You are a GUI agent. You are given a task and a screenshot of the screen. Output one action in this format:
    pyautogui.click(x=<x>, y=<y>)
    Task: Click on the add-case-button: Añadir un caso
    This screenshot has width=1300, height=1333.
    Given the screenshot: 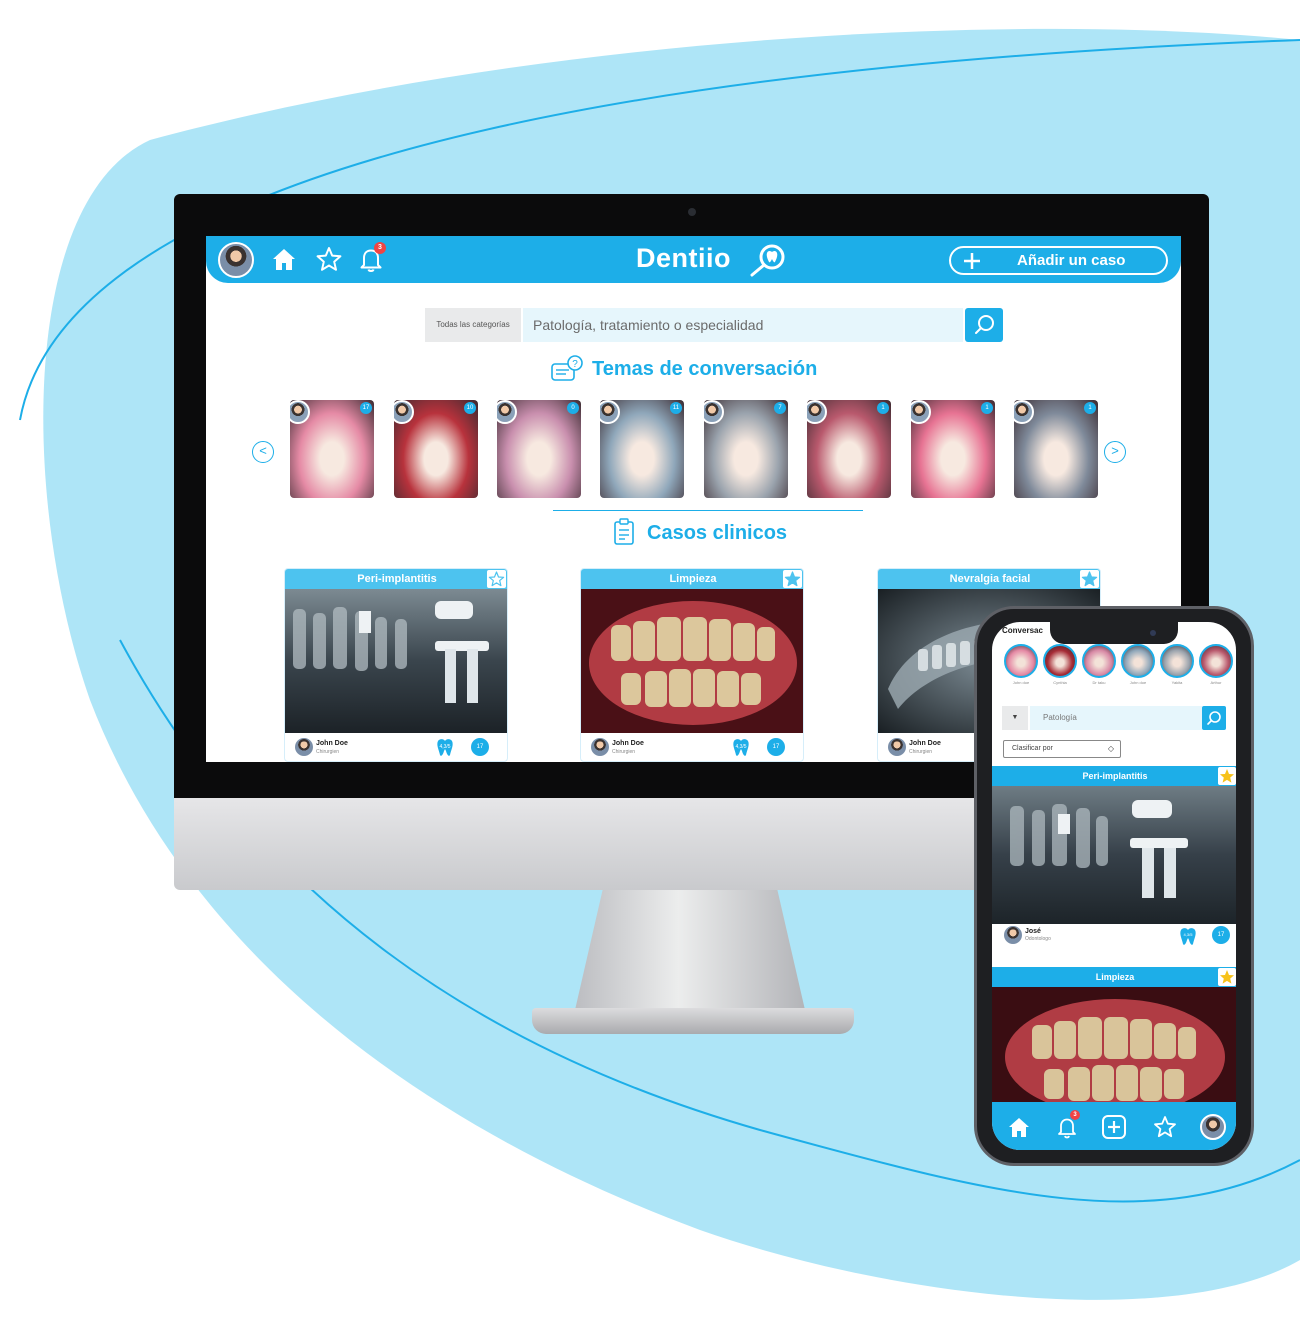 What is the action you would take?
    pyautogui.click(x=1058, y=260)
    